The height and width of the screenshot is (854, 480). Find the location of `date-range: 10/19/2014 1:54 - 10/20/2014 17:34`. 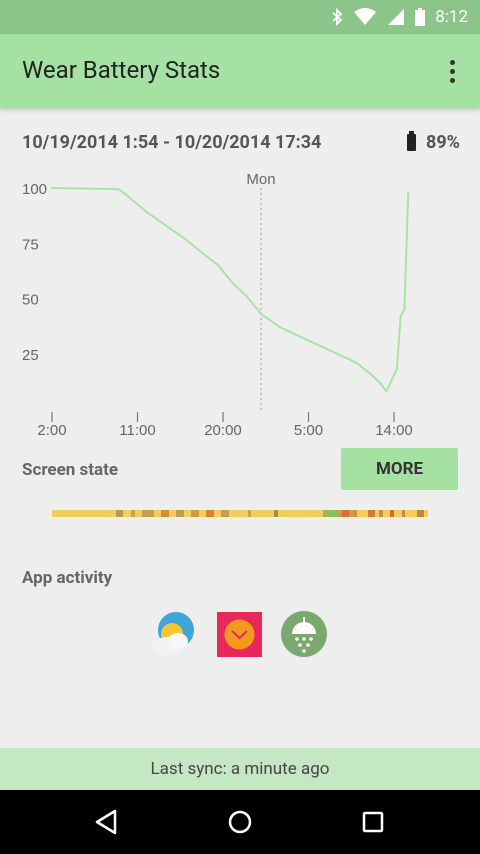

date-range: 10/19/2014 1:54 - 10/20/2014 17:34 is located at coordinates (172, 142).